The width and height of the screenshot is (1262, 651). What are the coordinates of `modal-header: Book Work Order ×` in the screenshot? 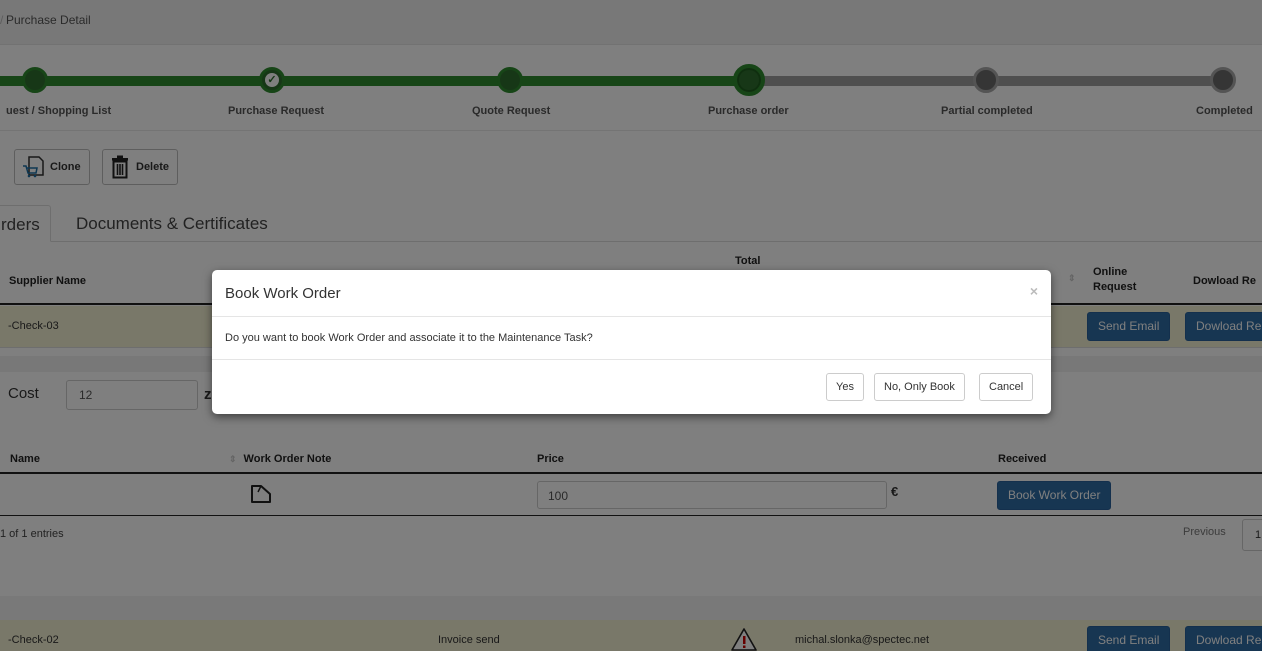 It's located at (631, 293).